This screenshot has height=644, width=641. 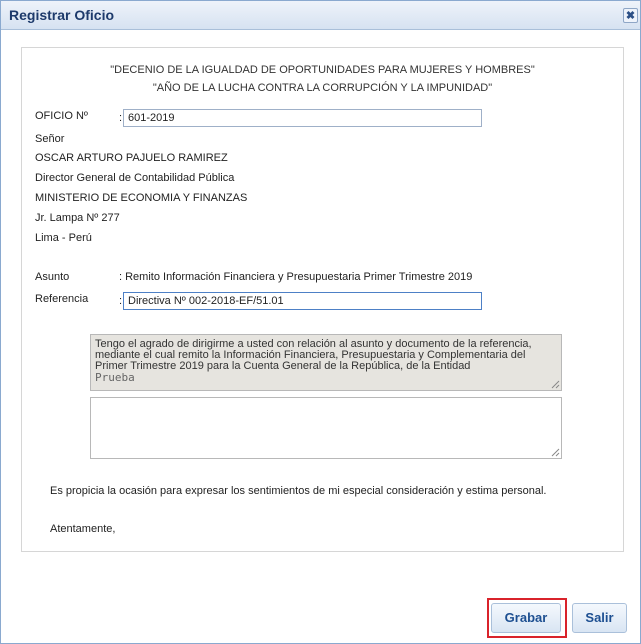 I want to click on signoff: Atentamente,, so click(x=83, y=529).